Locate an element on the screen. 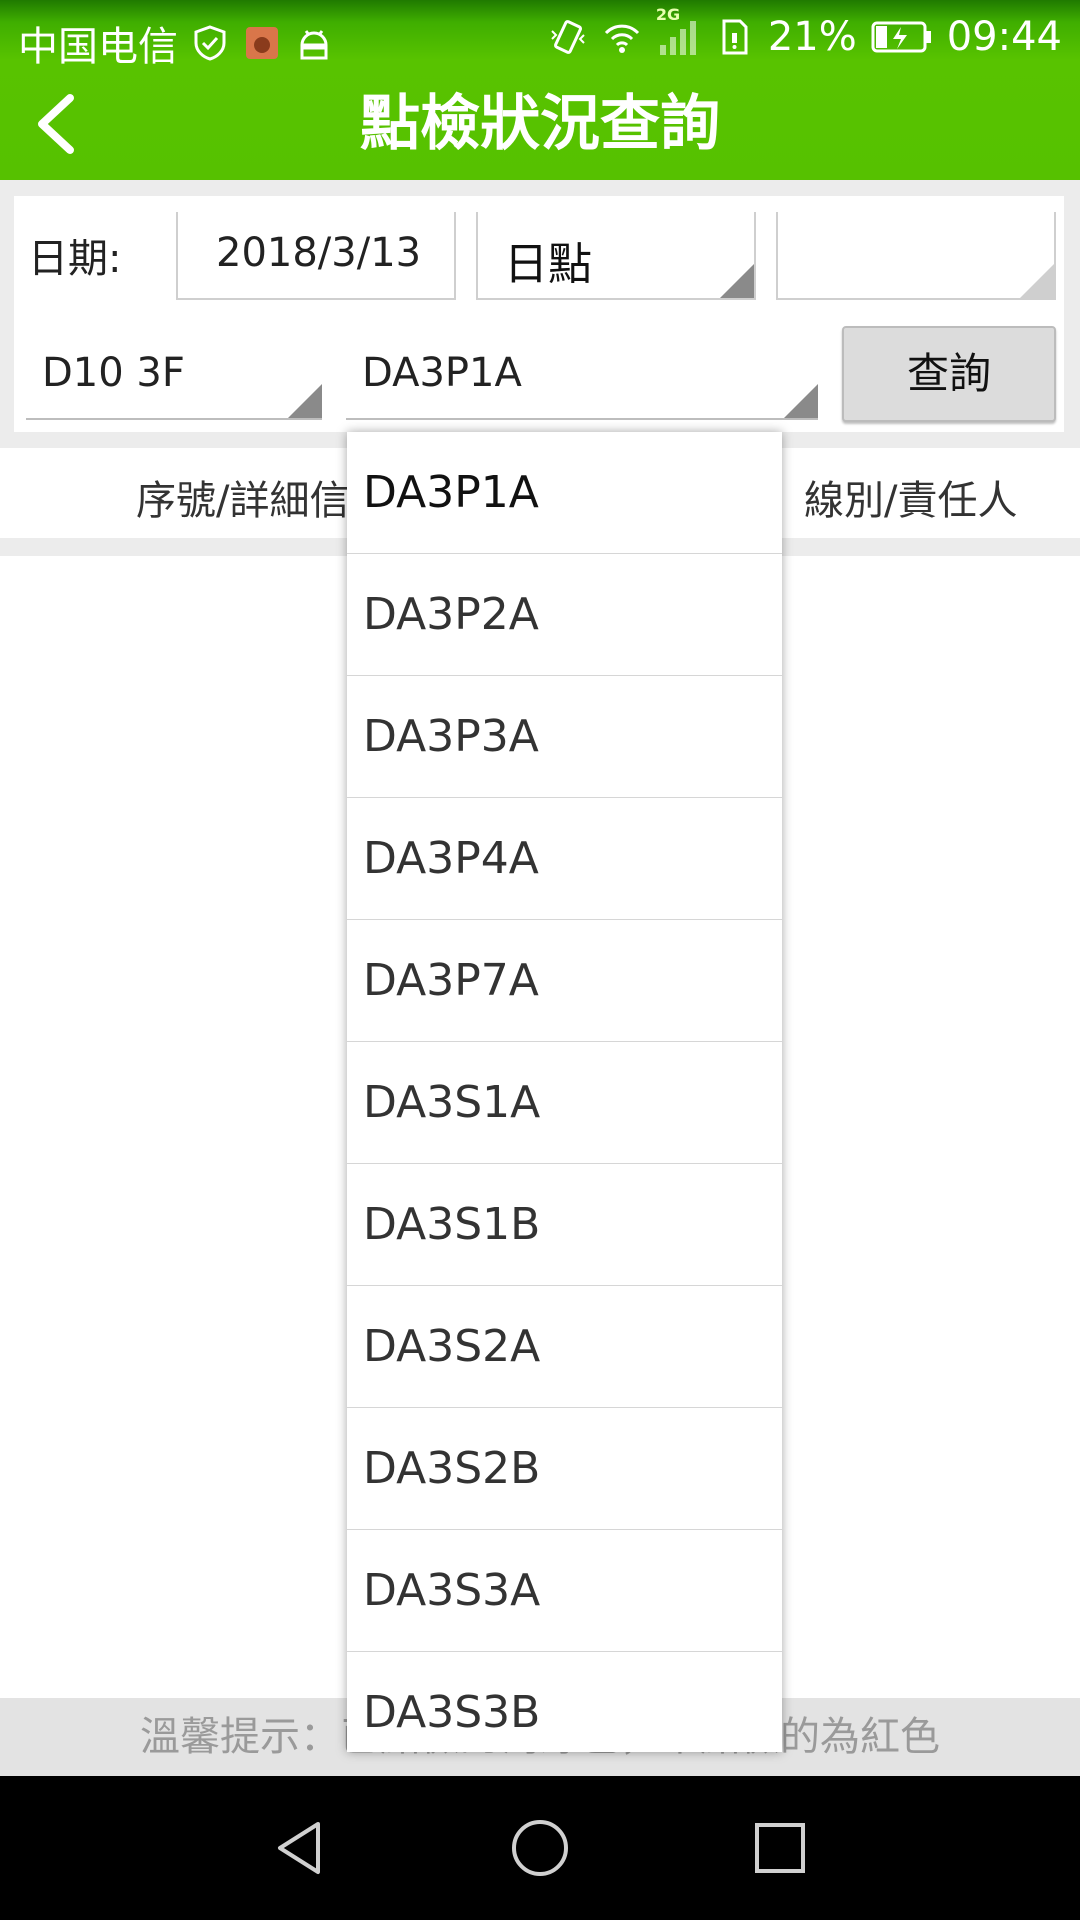  date-label: 日期: is located at coordinates (75, 259).